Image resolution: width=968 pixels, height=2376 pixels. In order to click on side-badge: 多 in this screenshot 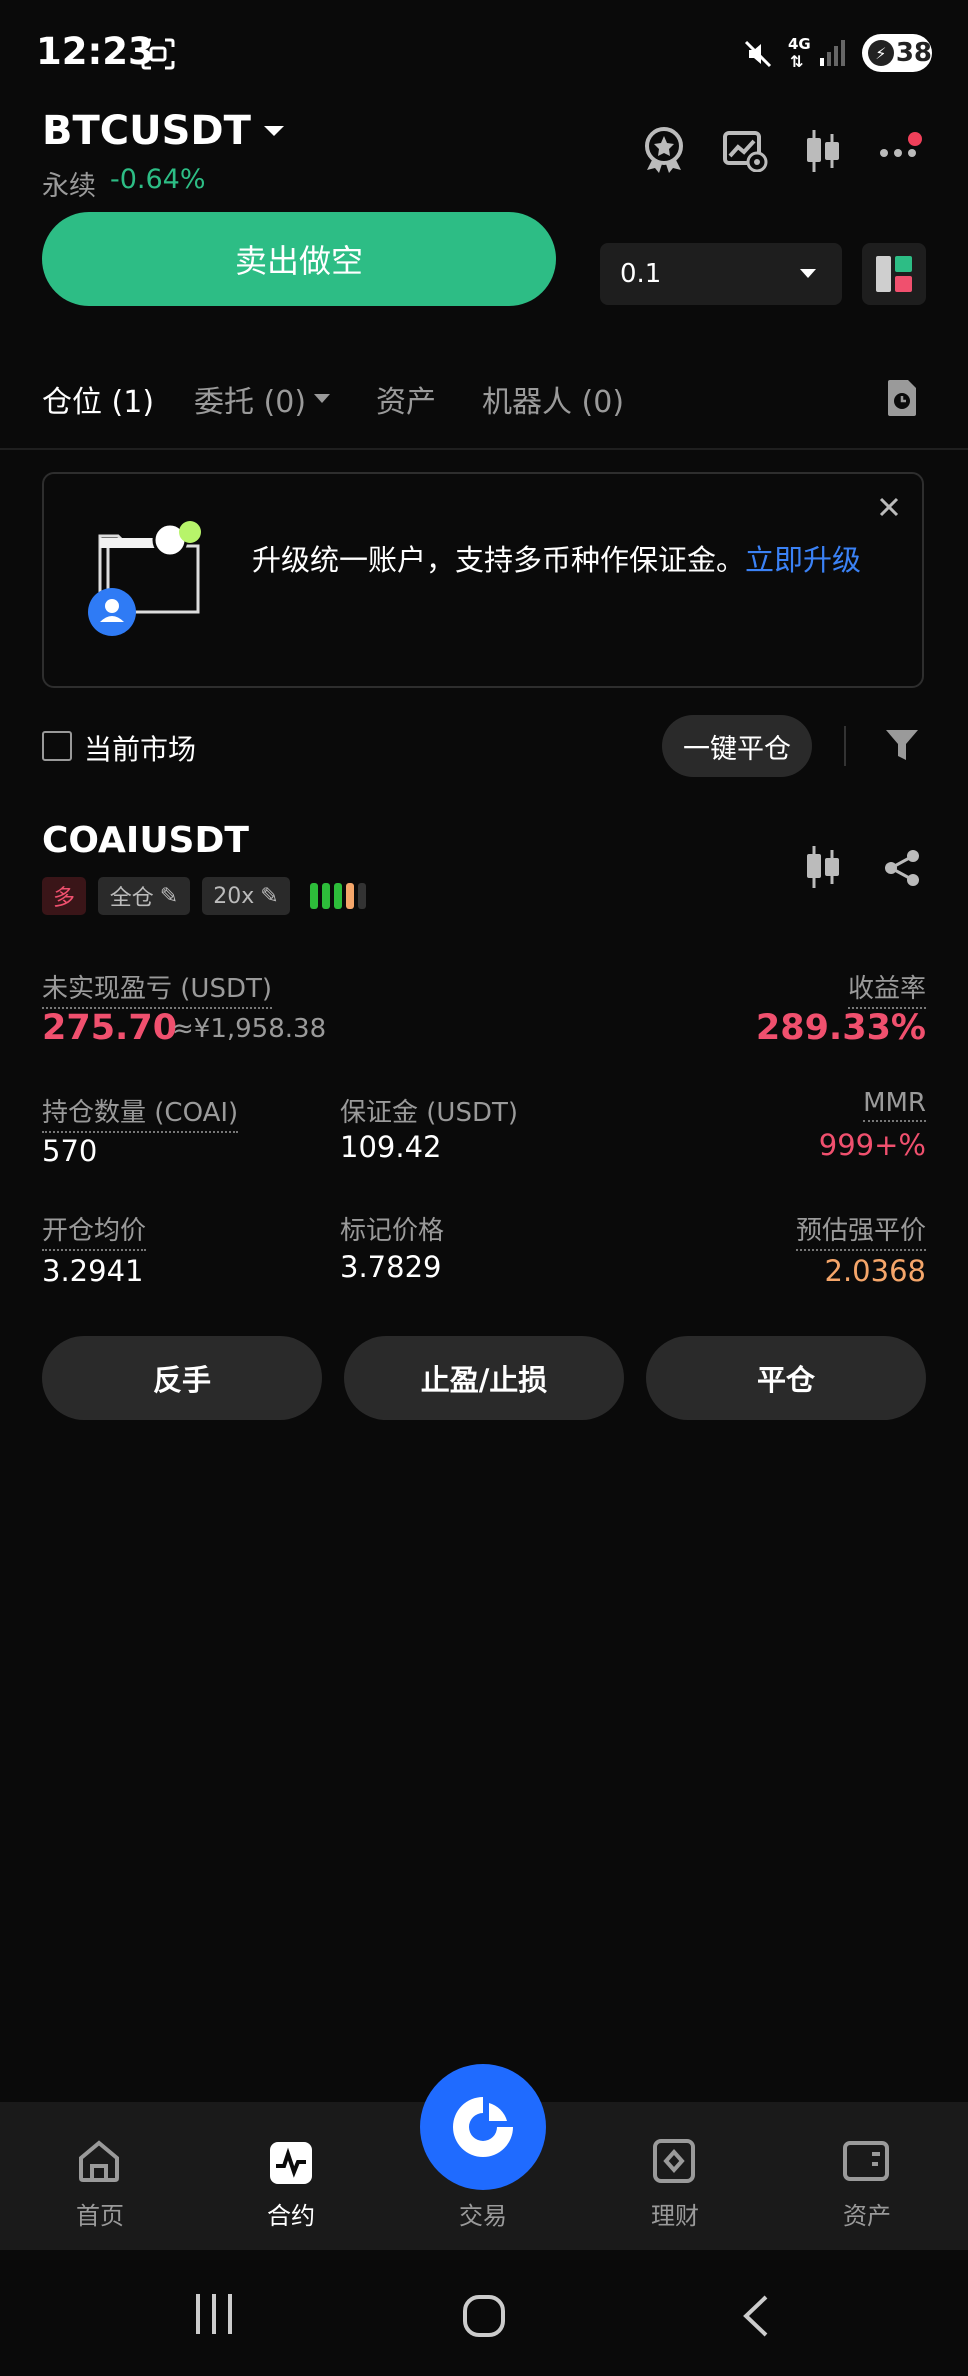, I will do `click(64, 896)`.